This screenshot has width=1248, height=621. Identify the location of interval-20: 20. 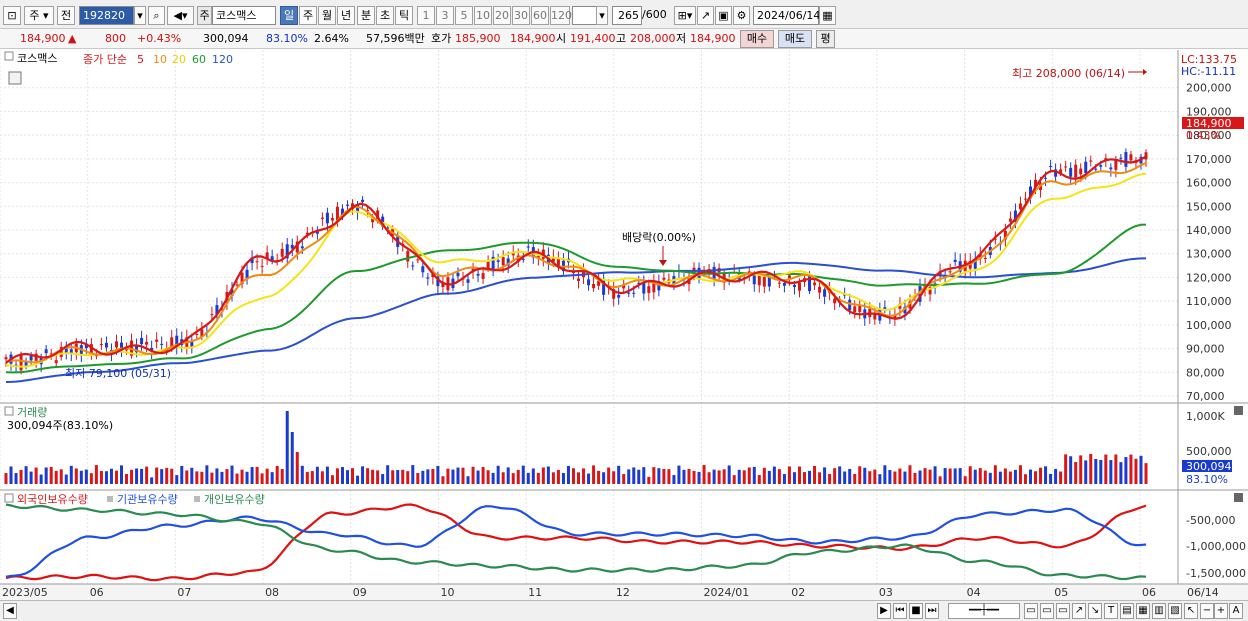
(502, 15).